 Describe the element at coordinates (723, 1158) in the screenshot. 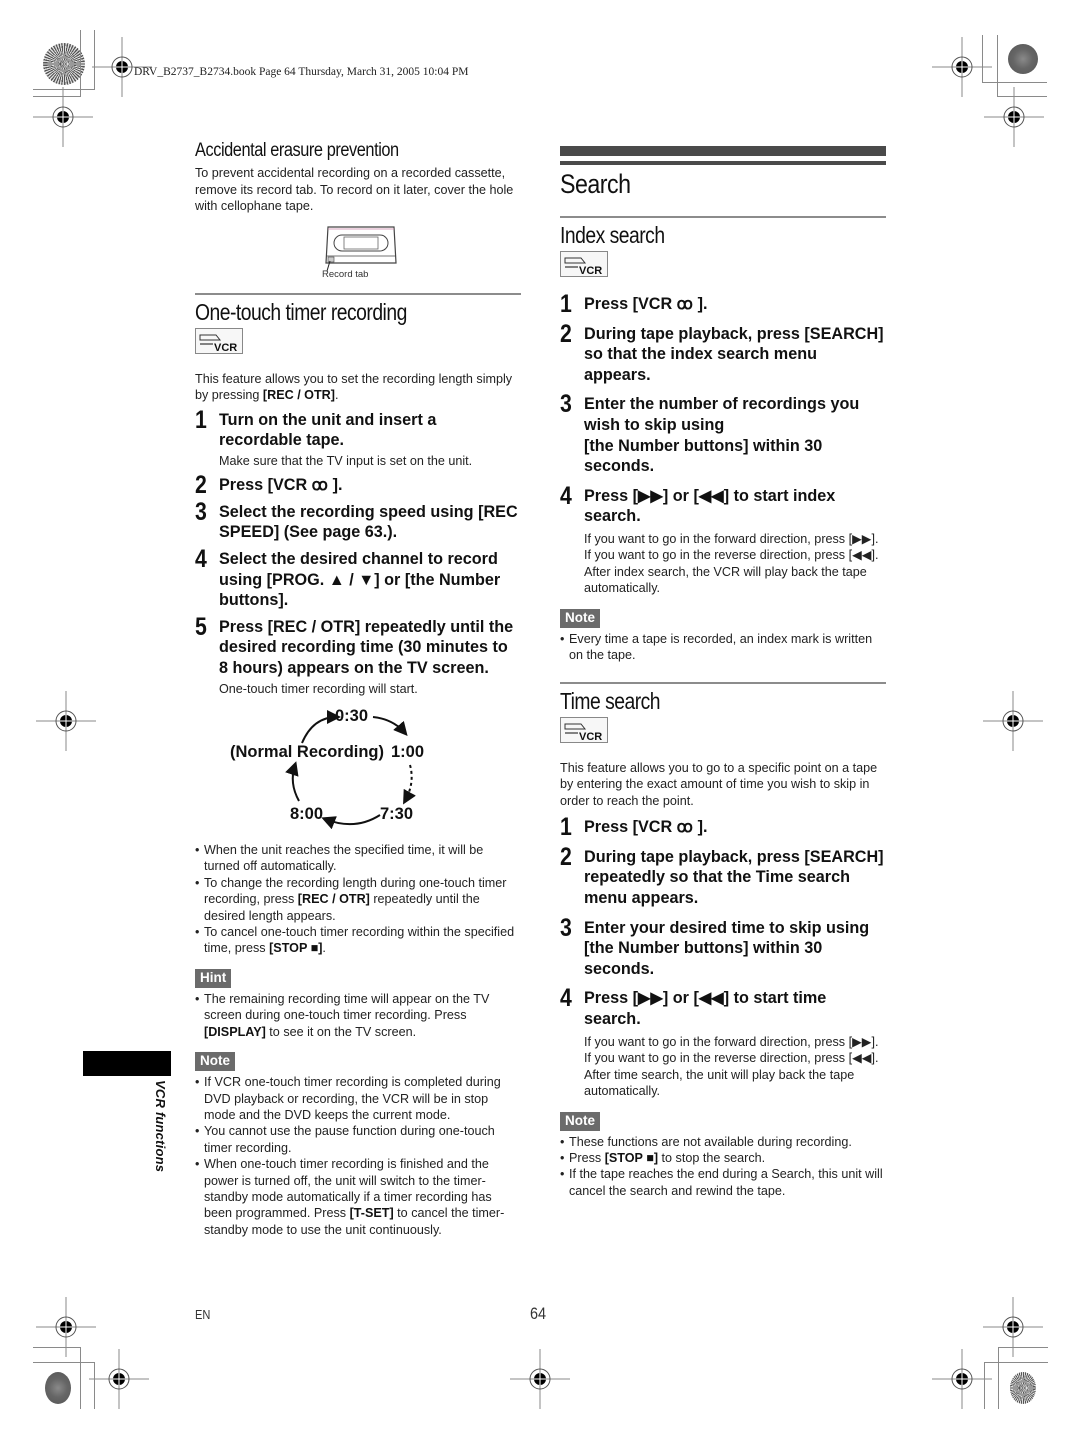

I see `list-item: Press [STOP ■] to stop the search.` at that location.